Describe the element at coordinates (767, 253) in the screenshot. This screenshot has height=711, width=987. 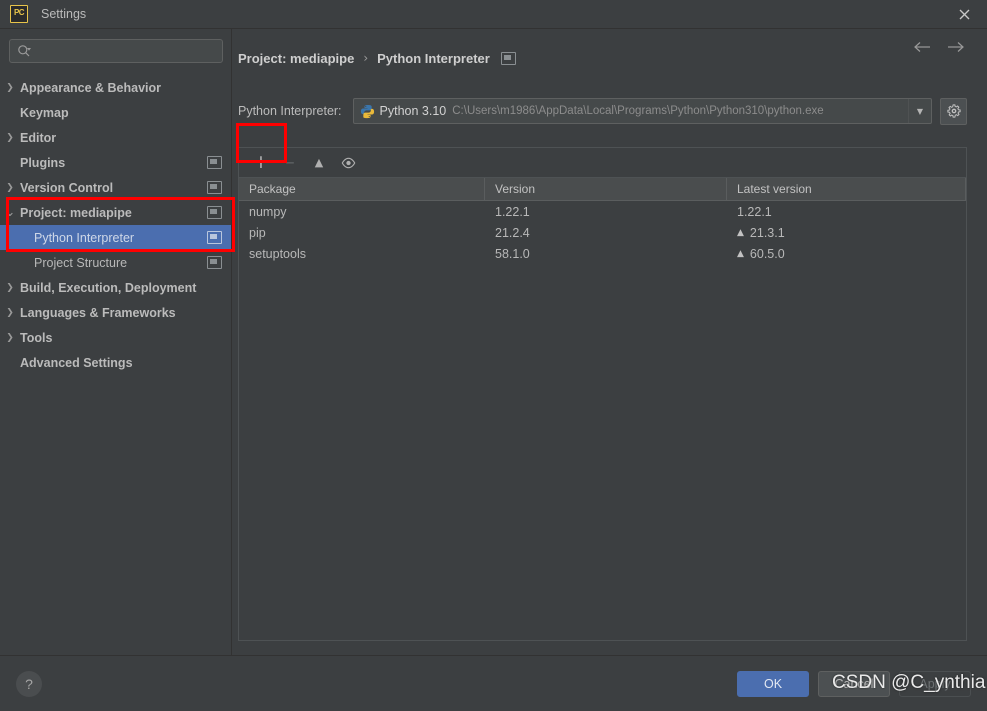
I see `latest-version-text: 60.5.0` at that location.